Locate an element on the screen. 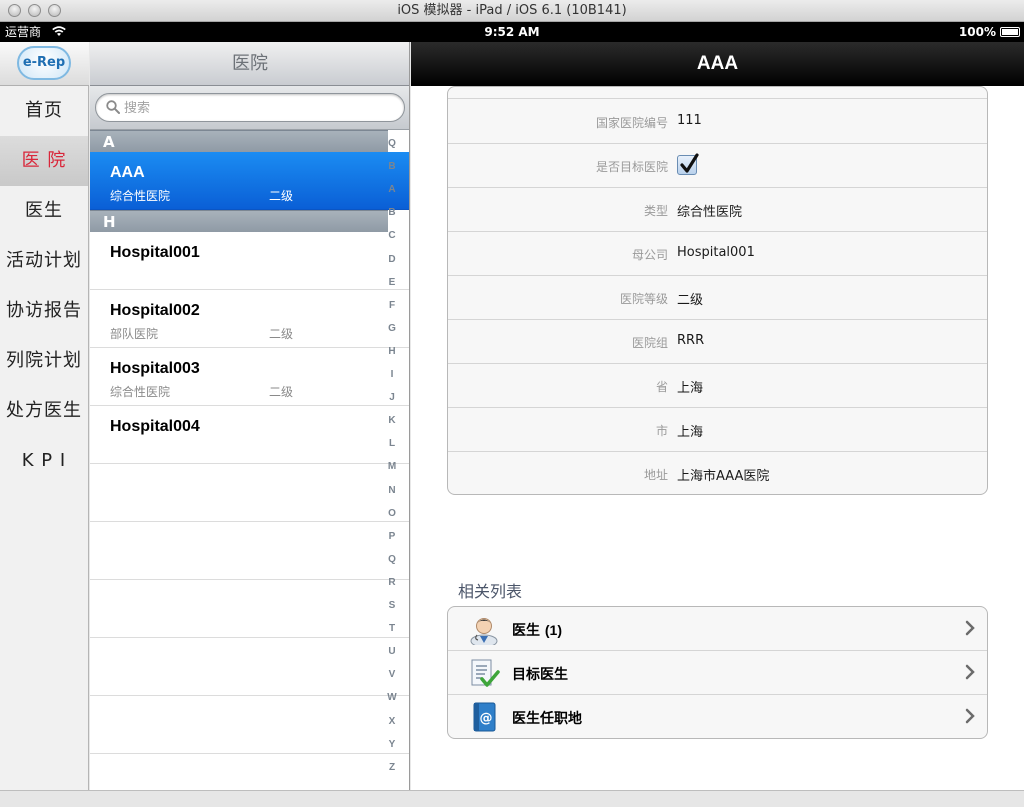  index-letter: T is located at coordinates (392, 628).